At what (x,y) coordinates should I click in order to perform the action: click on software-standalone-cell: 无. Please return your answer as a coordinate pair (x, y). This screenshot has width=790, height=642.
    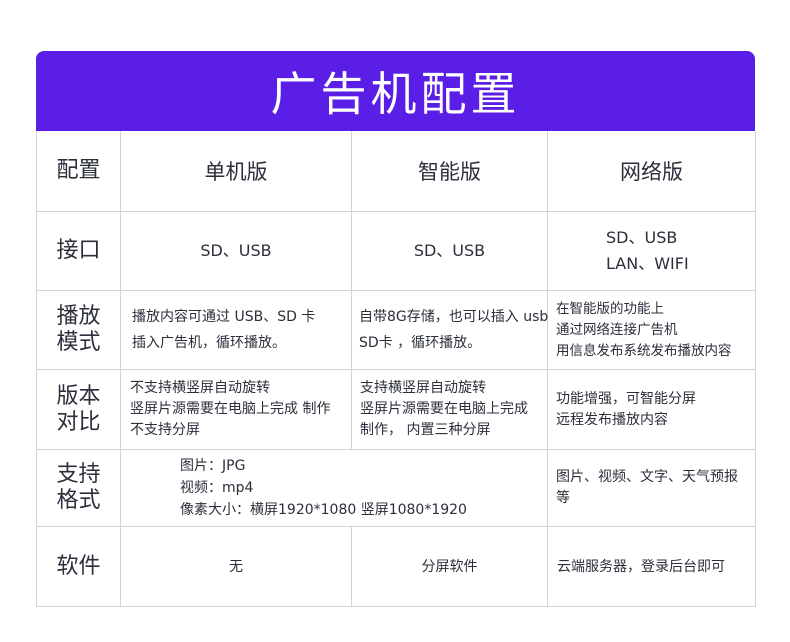
    Looking at the image, I should click on (236, 566).